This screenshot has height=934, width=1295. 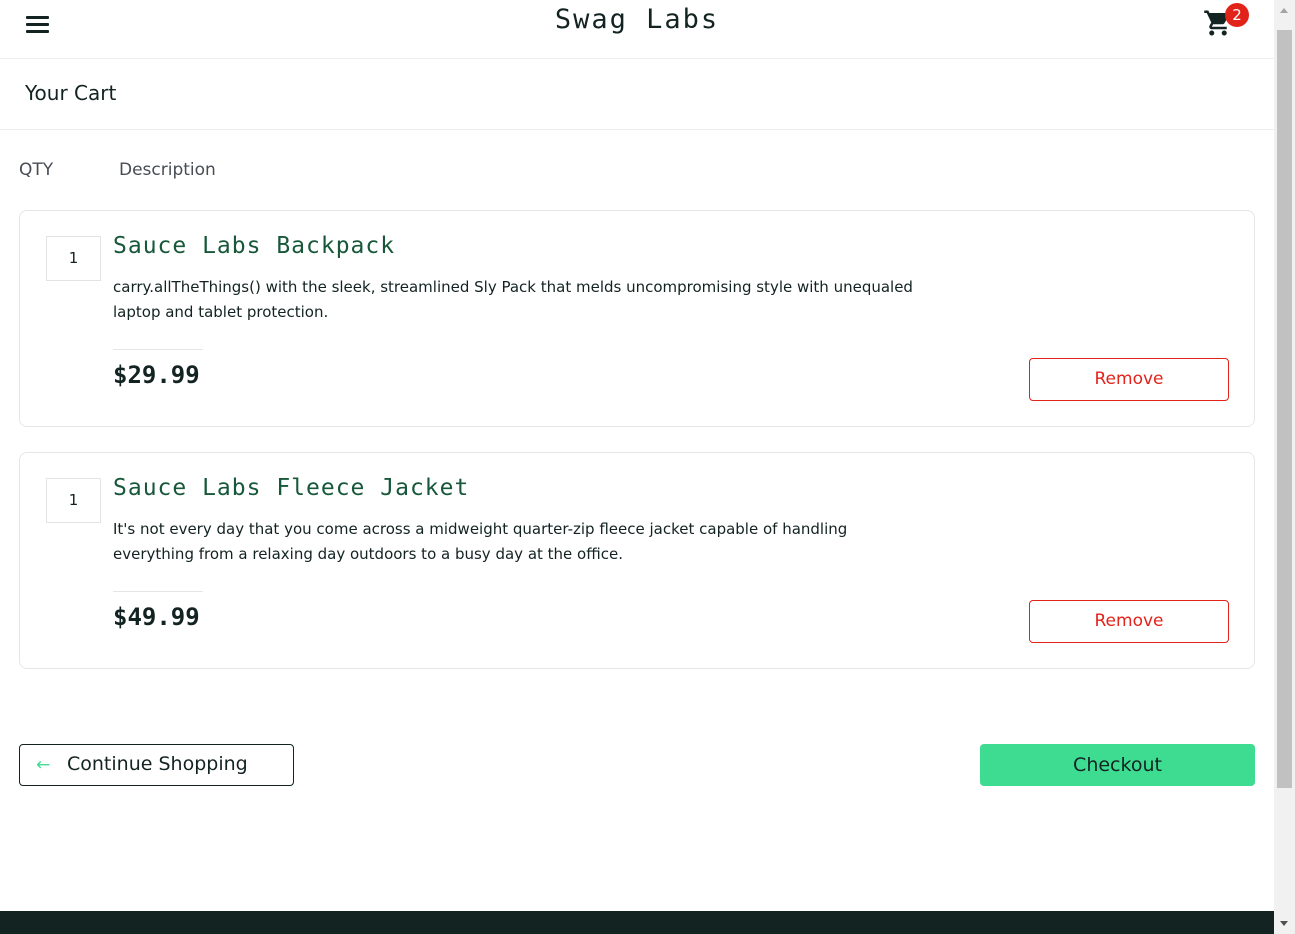 I want to click on item-name-link: Sauce Labs Backpack, so click(x=254, y=246).